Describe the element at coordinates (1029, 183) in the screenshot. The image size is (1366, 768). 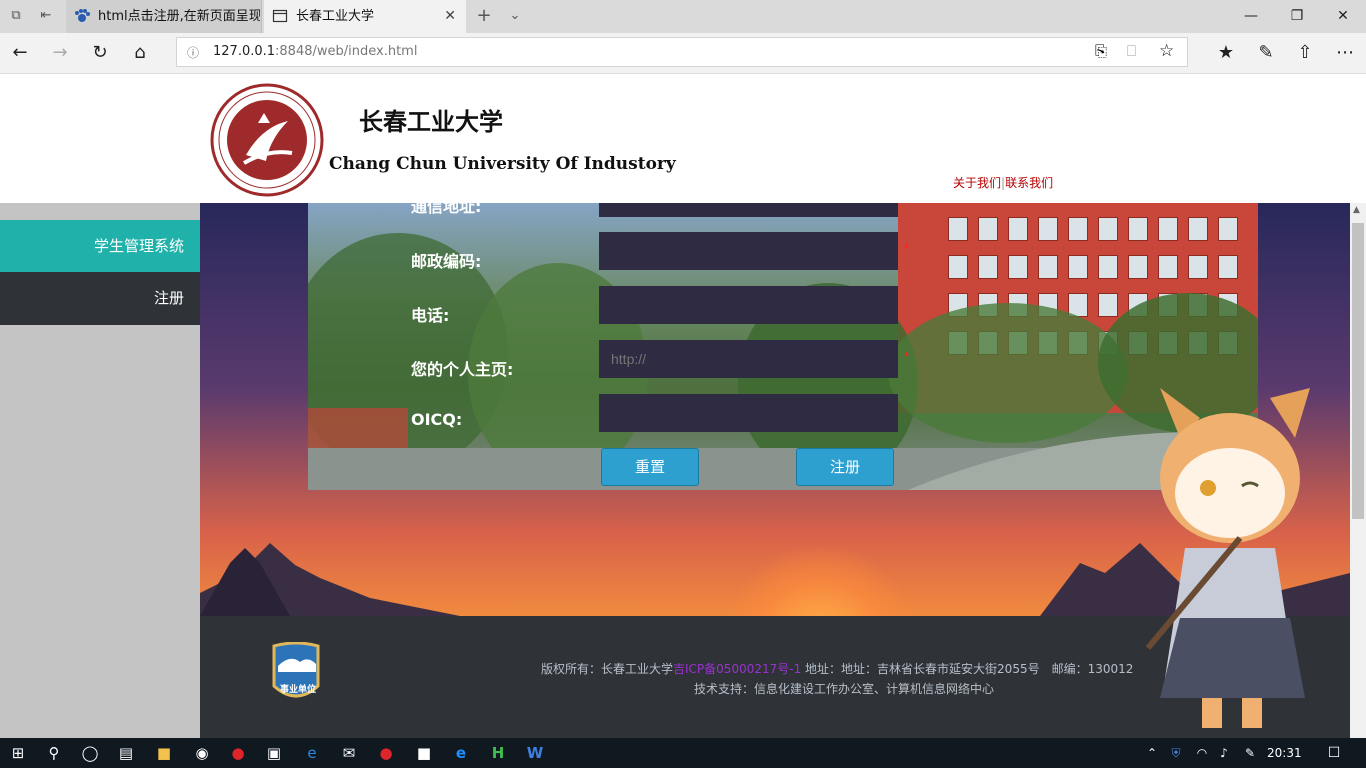
I see `contact-us-link: 联系我们` at that location.